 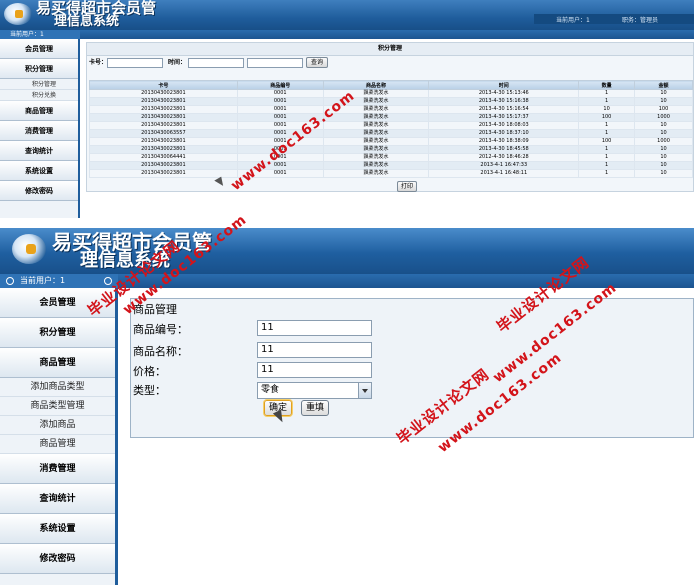 What do you see at coordinates (18, 14) in the screenshot?
I see `logo-icon` at bounding box center [18, 14].